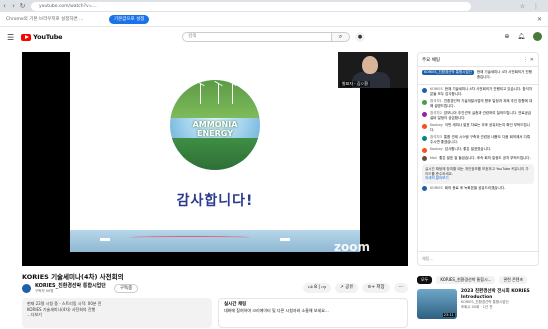 This screenshot has height=329, width=548. Describe the element at coordinates (475, 187) in the screenshot. I see `chat-text: 회의 종료 후 녹화본을 공유드리겠습니다.` at that location.